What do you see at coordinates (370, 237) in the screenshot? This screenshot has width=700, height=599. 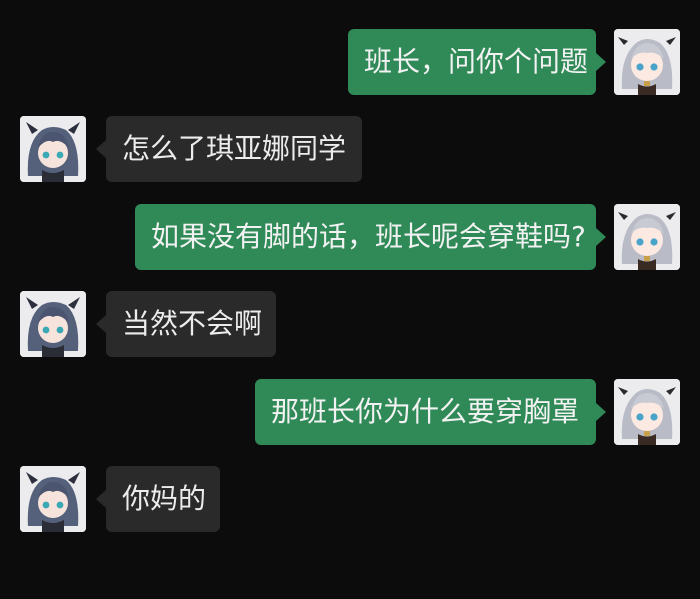 I see `sent-message-bubble: 如果没有脚的话，班长呢会穿鞋吗?` at bounding box center [370, 237].